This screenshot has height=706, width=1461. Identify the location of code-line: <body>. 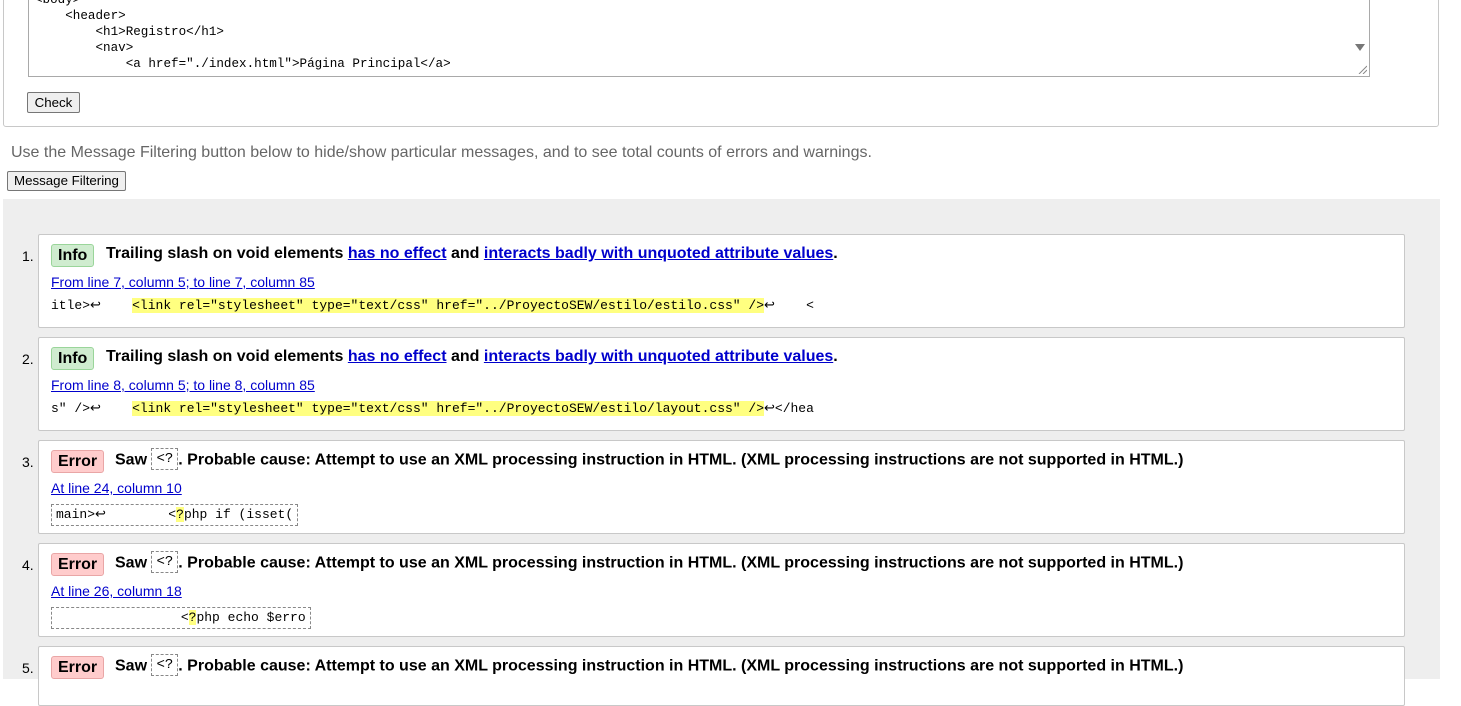
(58, 3).